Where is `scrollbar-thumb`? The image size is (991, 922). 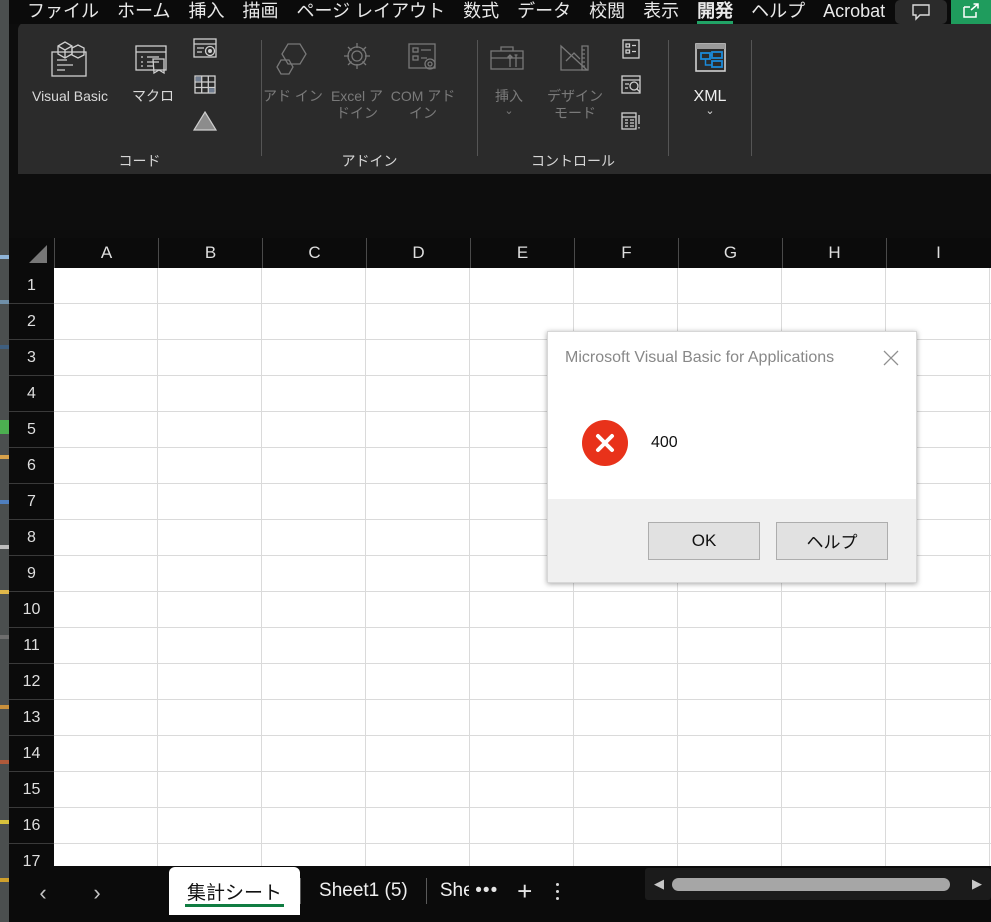 scrollbar-thumb is located at coordinates (811, 884).